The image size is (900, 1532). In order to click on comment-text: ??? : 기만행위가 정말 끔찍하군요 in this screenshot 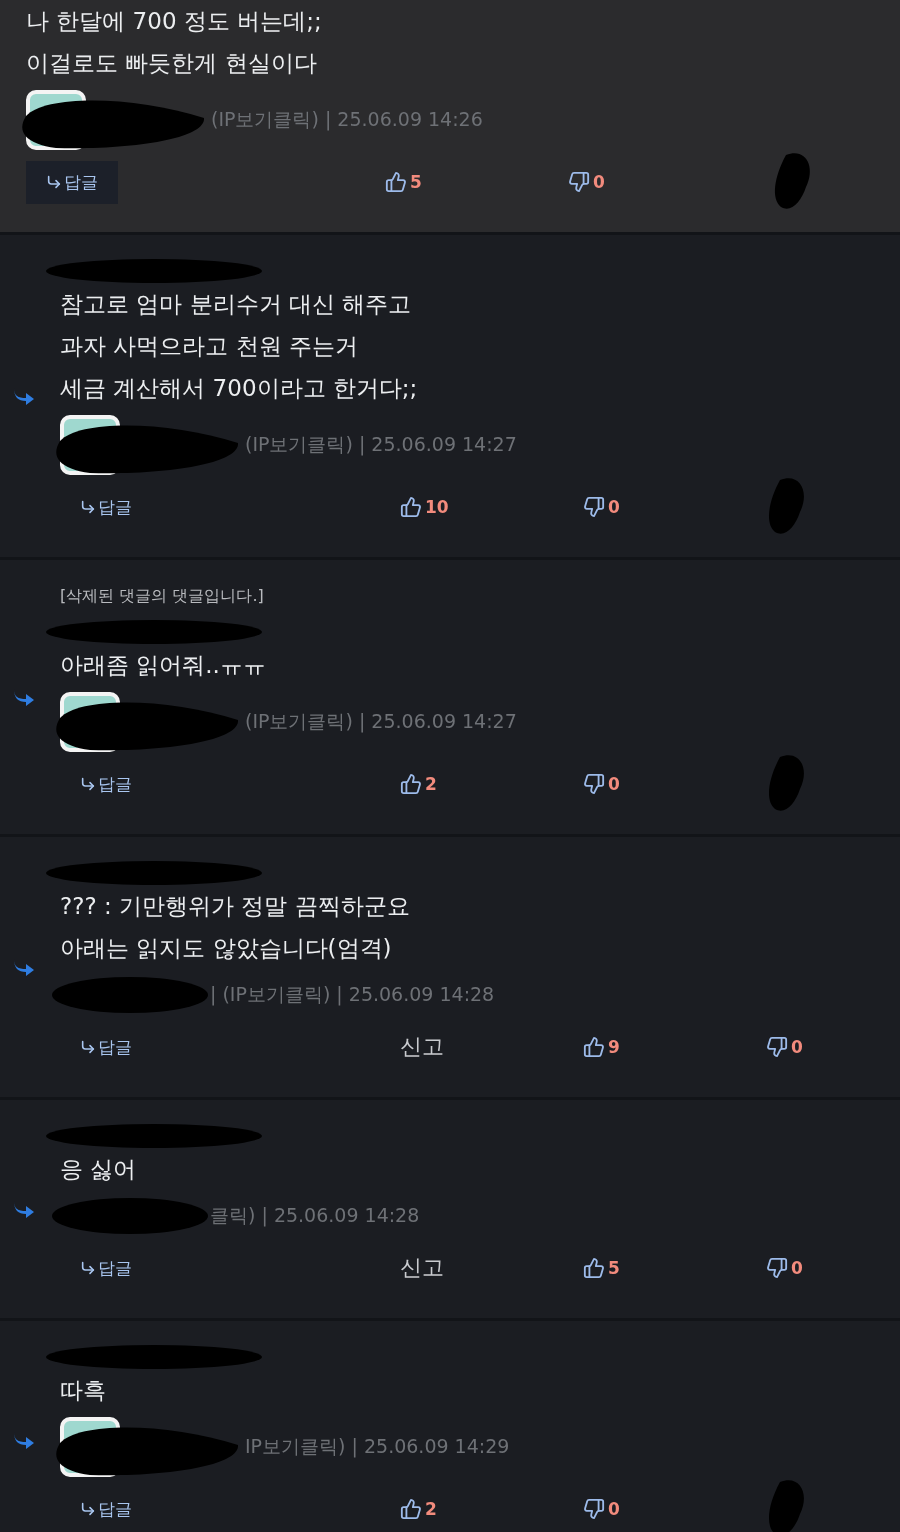, I will do `click(235, 906)`.